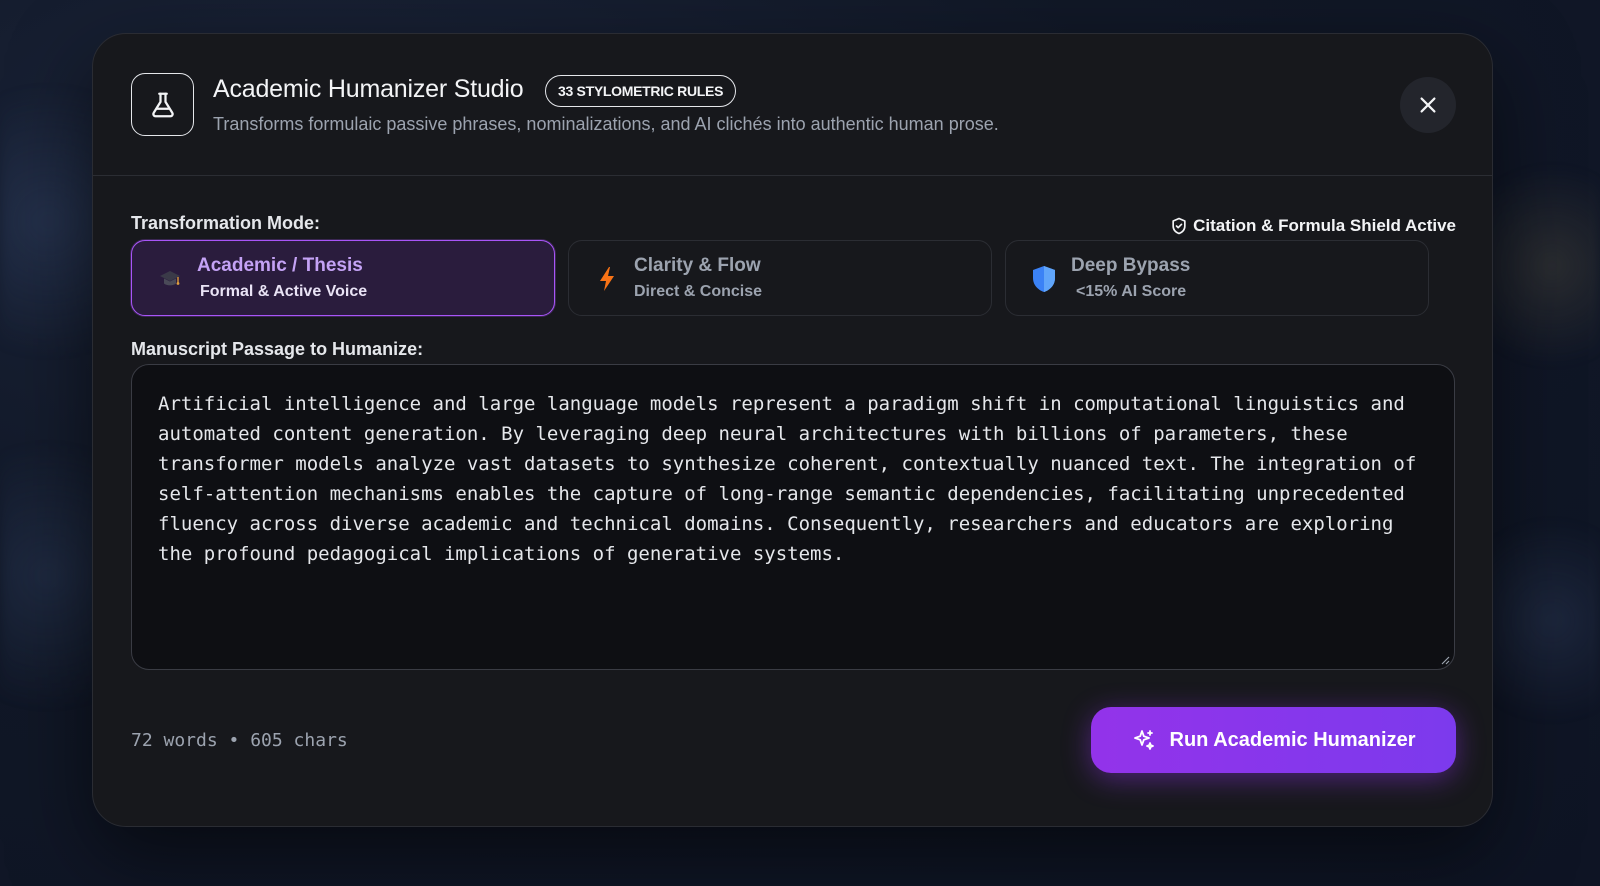 The height and width of the screenshot is (886, 1600). Describe the element at coordinates (1131, 265) in the screenshot. I see `mode-title: Deep Bypass` at that location.